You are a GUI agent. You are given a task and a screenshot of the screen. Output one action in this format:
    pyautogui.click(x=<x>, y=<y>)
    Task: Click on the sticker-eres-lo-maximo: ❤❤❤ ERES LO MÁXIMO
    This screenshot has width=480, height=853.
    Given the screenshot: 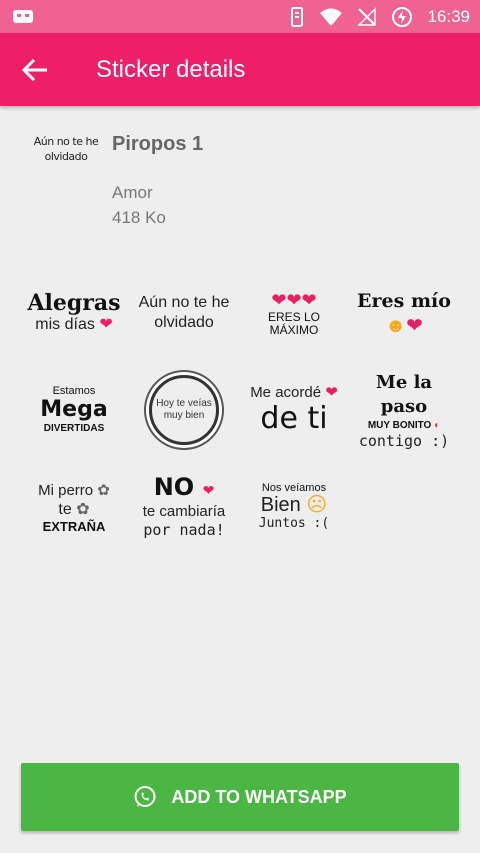 What is the action you would take?
    pyautogui.click(x=294, y=313)
    